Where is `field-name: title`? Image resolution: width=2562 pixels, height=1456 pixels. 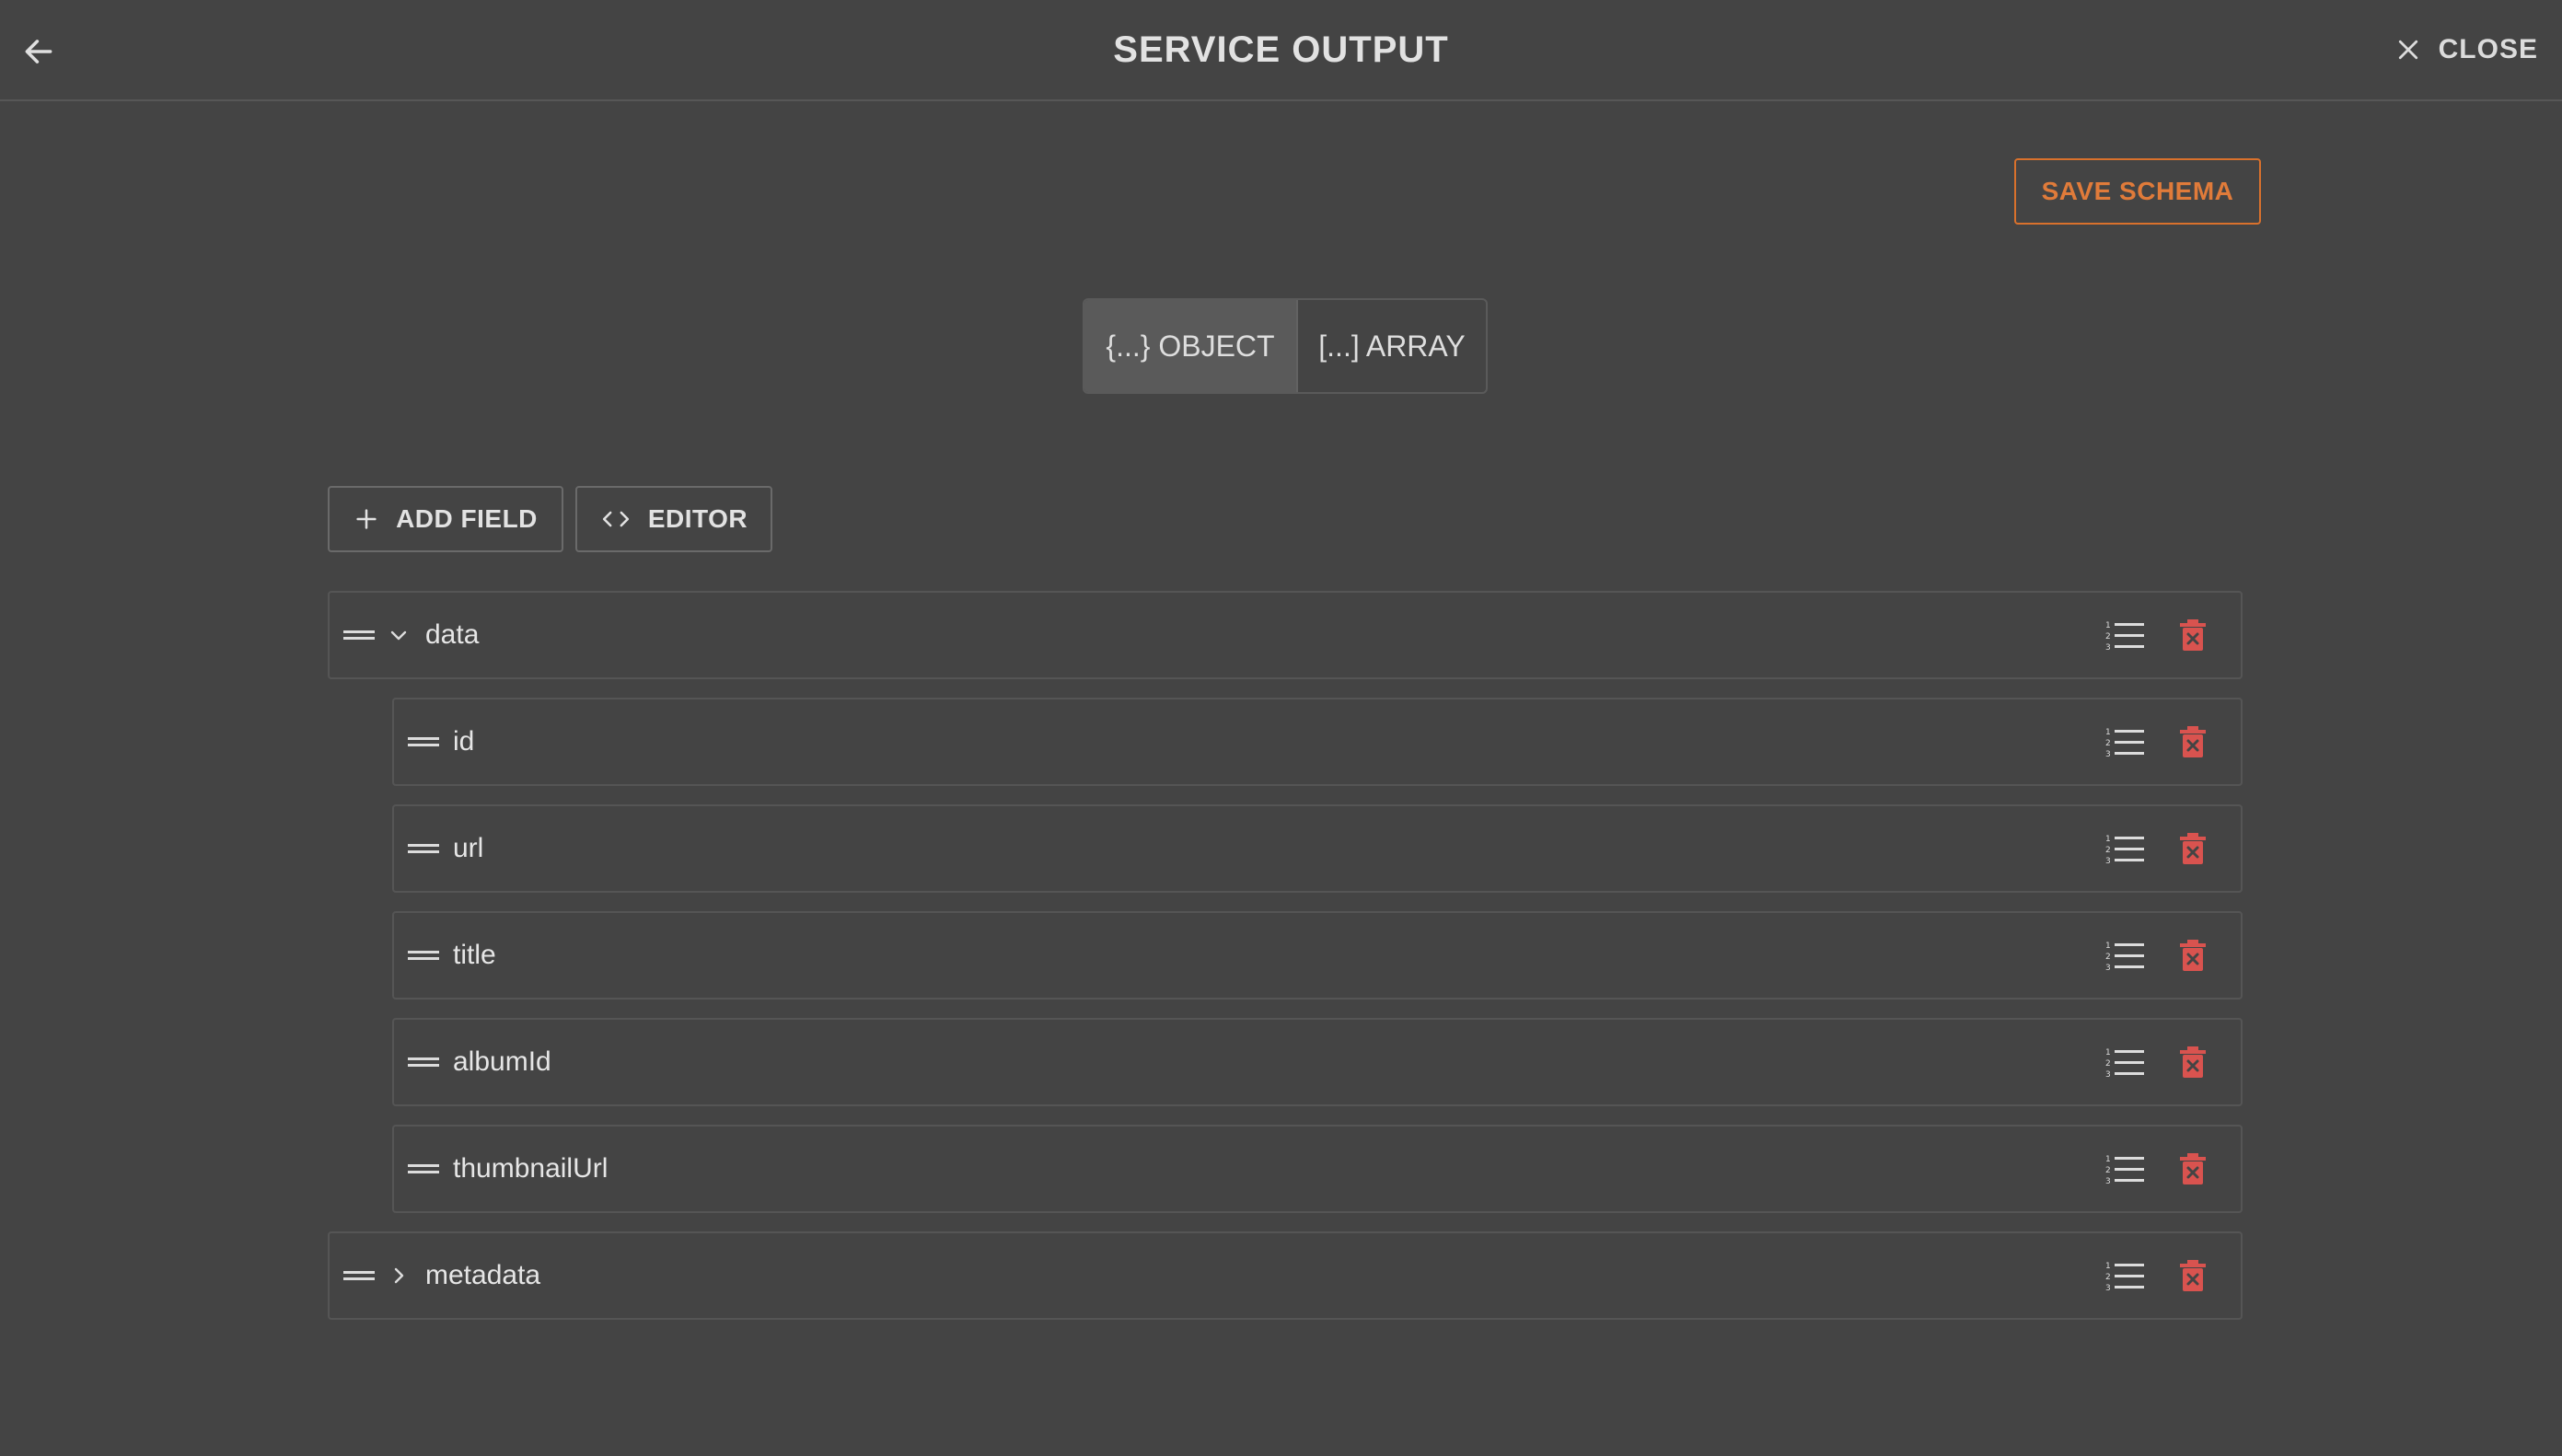 field-name: title is located at coordinates (474, 955).